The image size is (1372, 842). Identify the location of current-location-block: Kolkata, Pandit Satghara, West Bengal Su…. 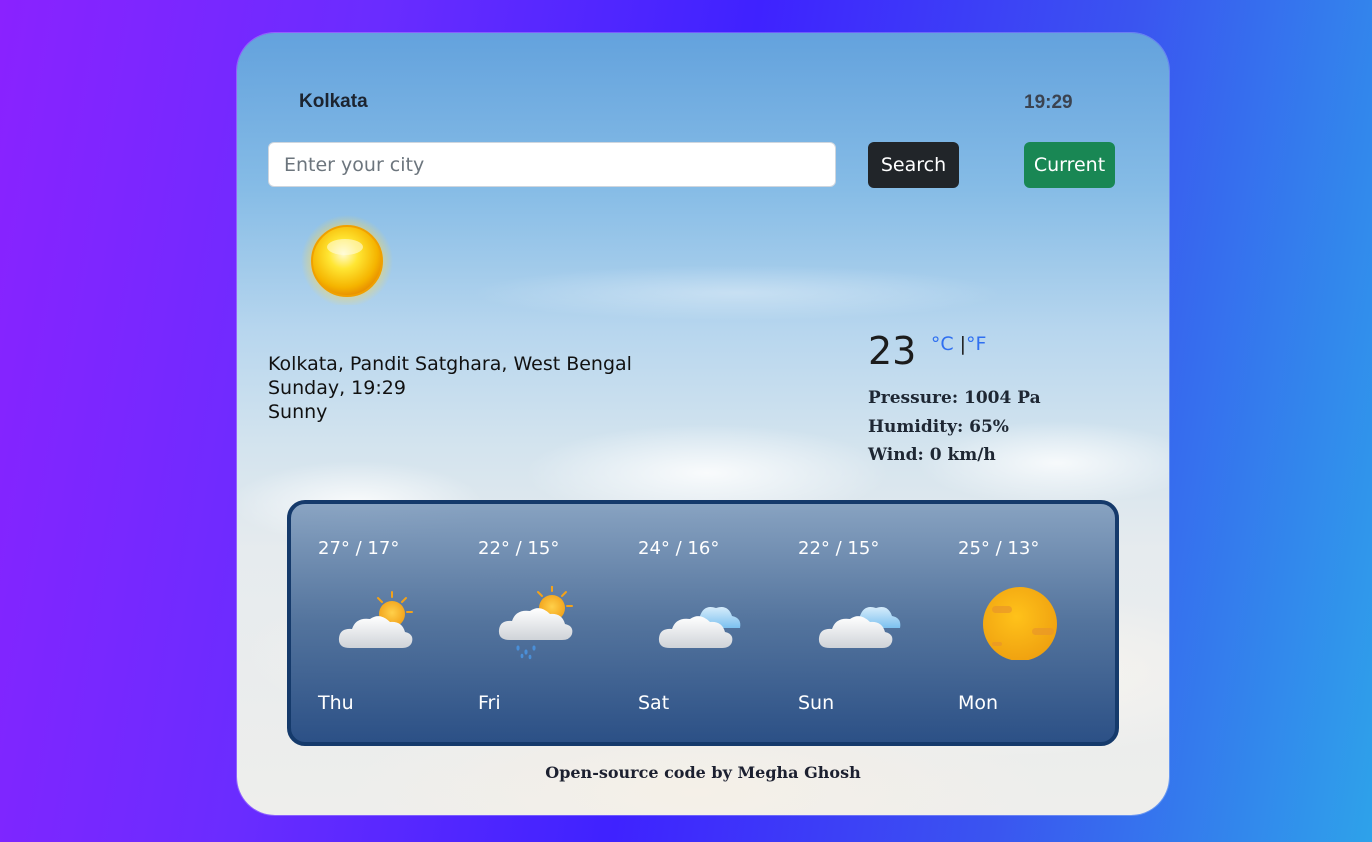
(450, 388).